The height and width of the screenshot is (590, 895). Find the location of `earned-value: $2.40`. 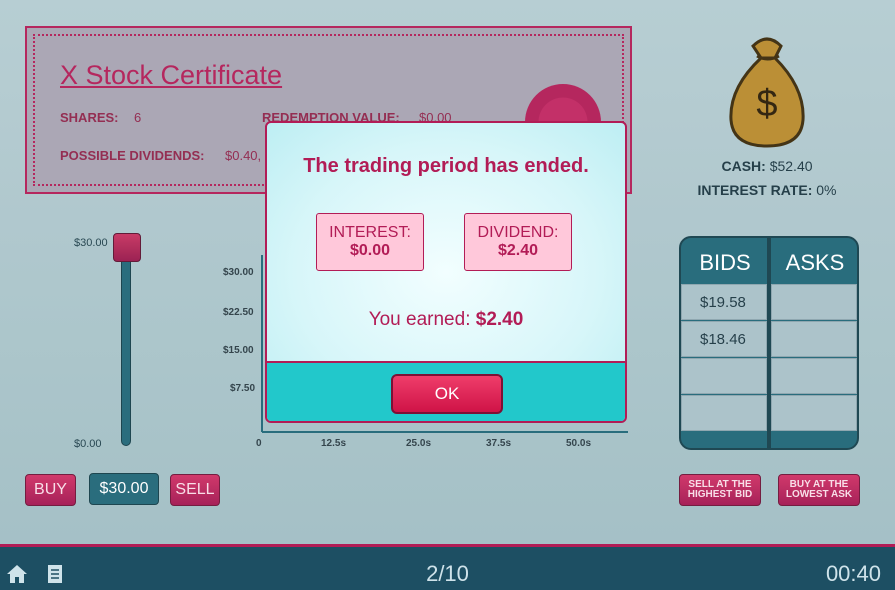

earned-value: $2.40 is located at coordinates (499, 319).